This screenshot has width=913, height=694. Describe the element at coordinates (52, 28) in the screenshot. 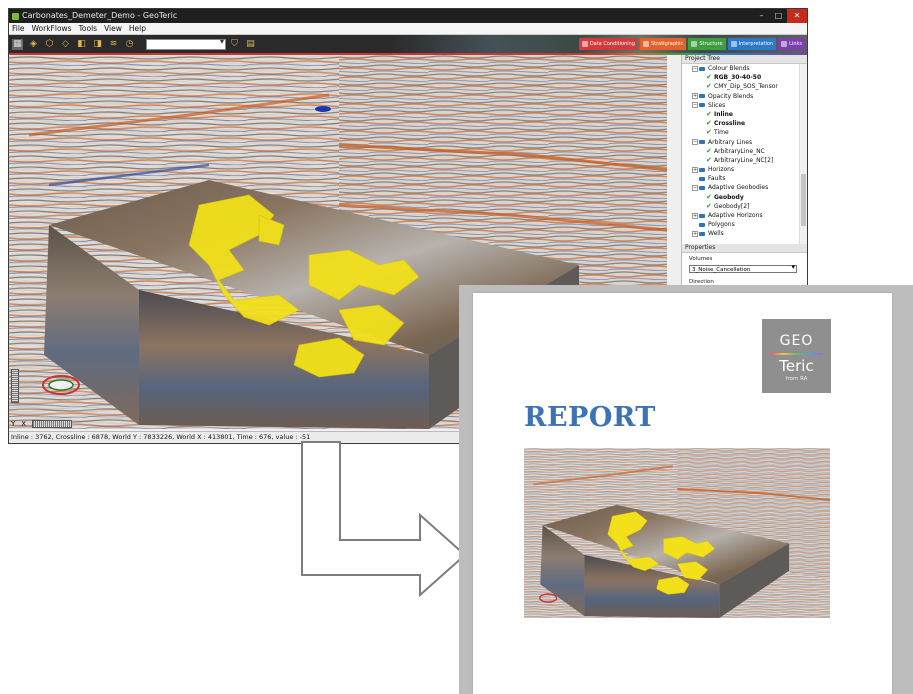

I see `menu-workflows: WorkFlows` at that location.